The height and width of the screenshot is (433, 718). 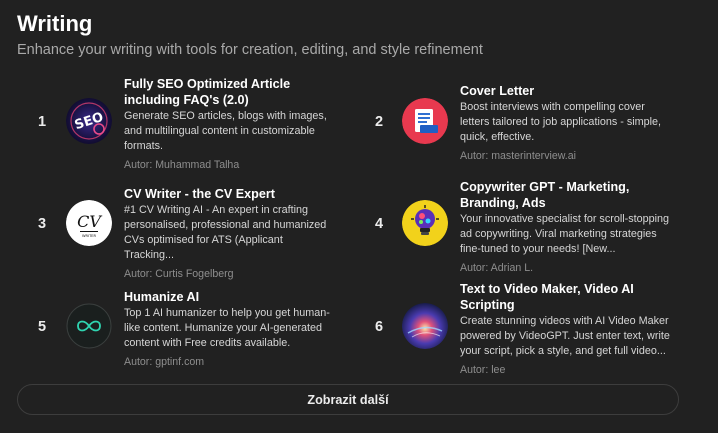 What do you see at coordinates (164, 362) in the screenshot?
I see `gpt-author: Autor: gptinf.com` at bounding box center [164, 362].